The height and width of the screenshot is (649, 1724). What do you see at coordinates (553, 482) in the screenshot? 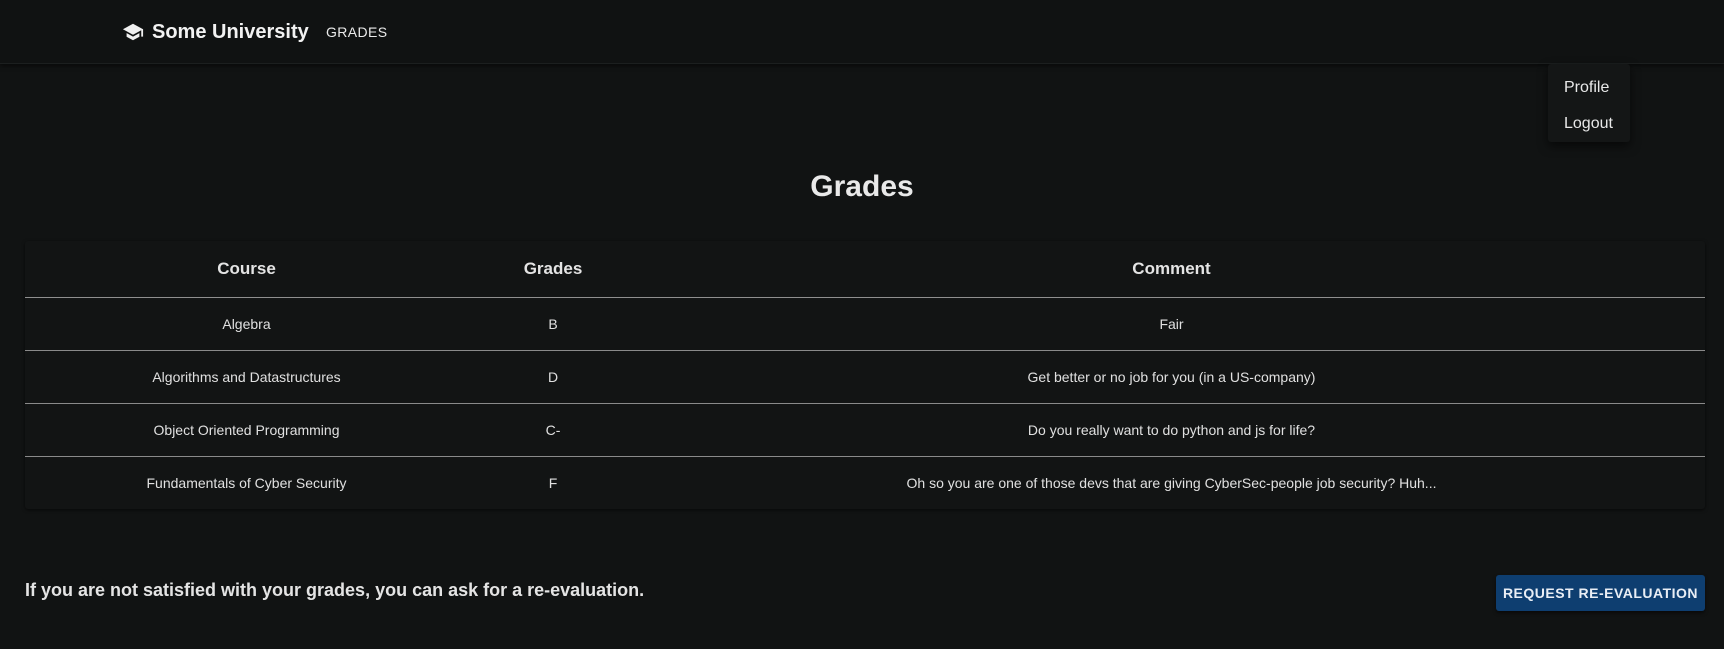
I see `grade-cell: F` at bounding box center [553, 482].